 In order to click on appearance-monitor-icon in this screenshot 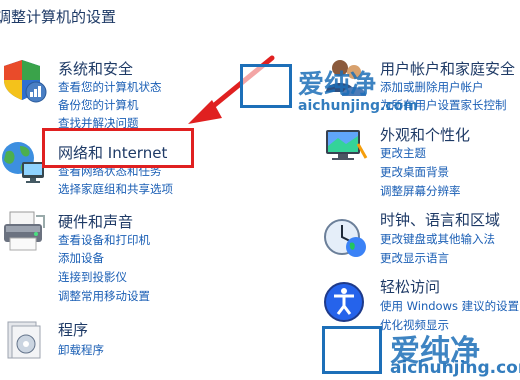, I will do `click(346, 146)`.